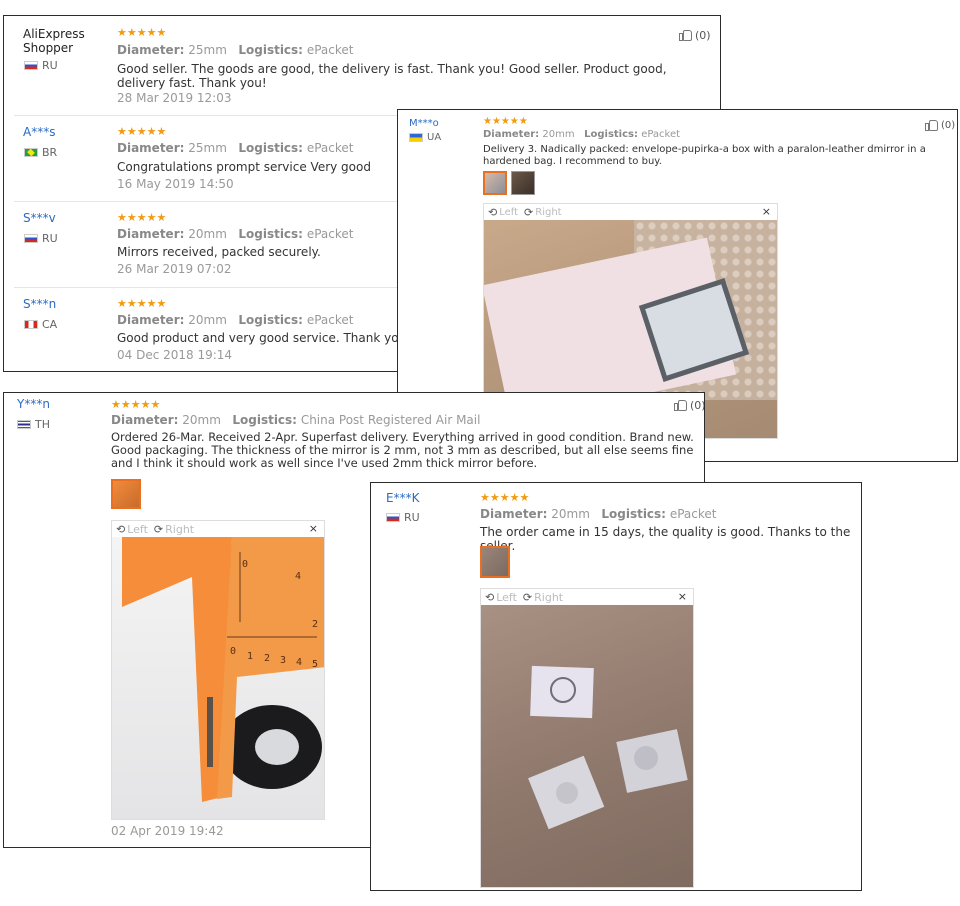 The image size is (960, 906). Describe the element at coordinates (24, 424) in the screenshot. I see `thailand-flag-icon` at that location.